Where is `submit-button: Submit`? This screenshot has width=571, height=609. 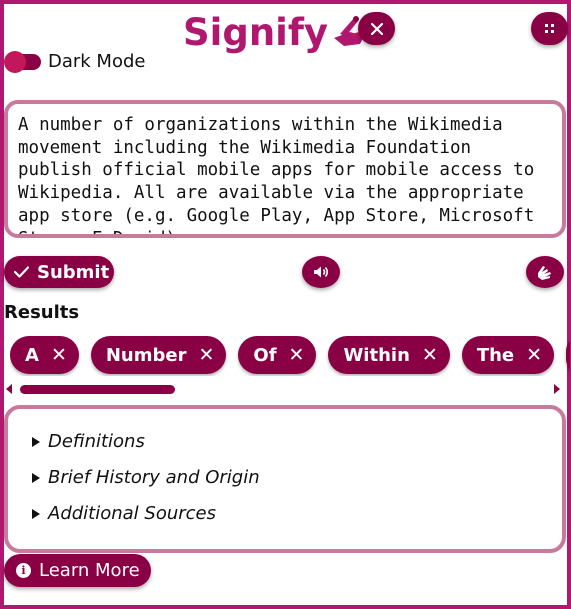 submit-button: Submit is located at coordinates (59, 272).